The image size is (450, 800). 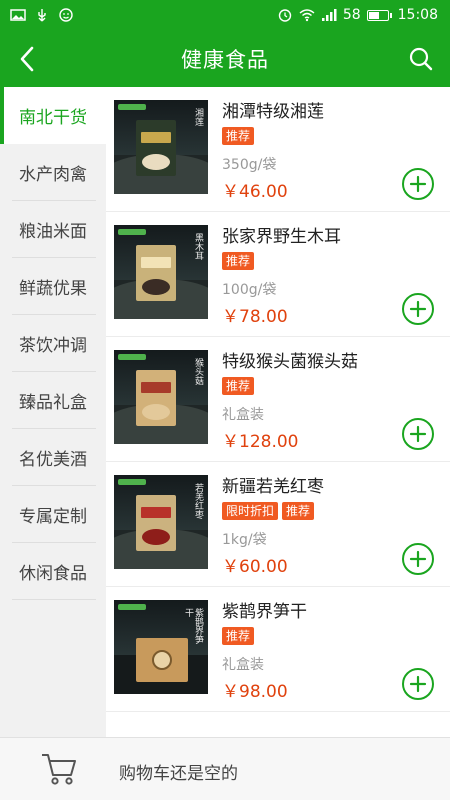 I want to click on product-tags: 限时折扣 推荐, so click(x=268, y=511).